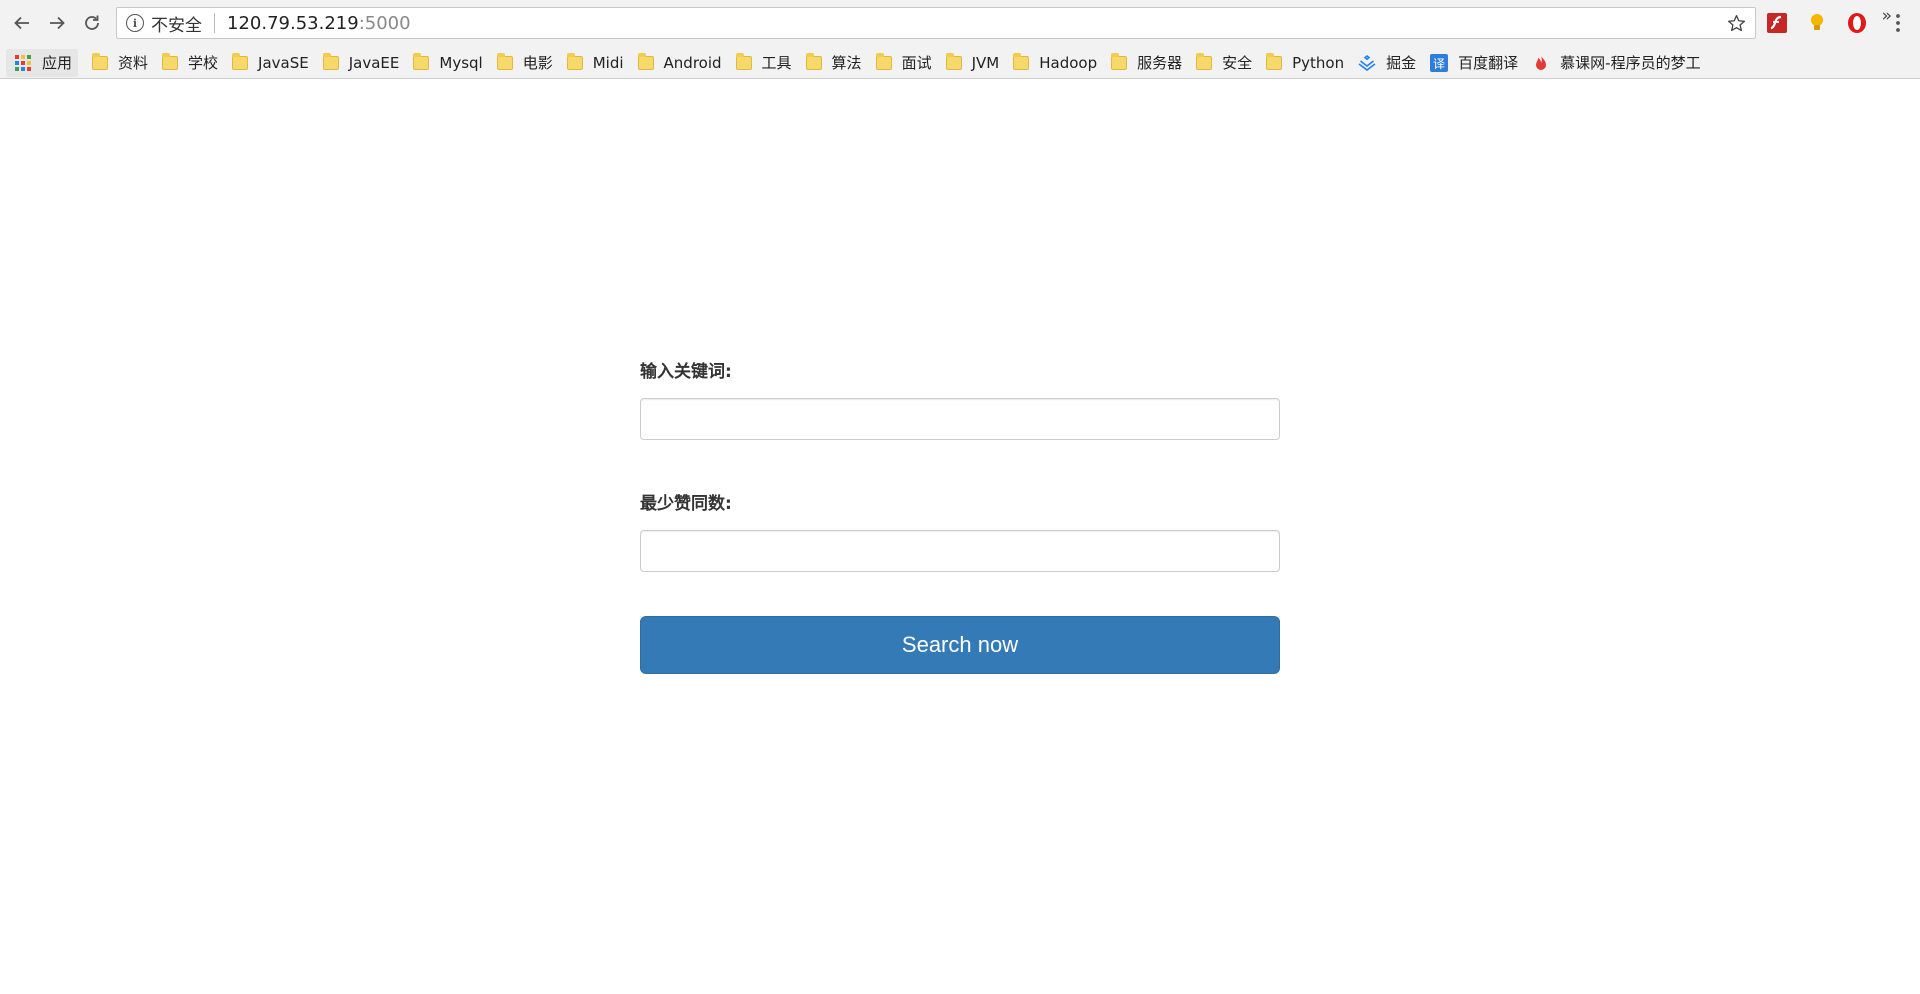 The width and height of the screenshot is (1920, 994). Describe the element at coordinates (214, 23) in the screenshot. I see `address-divider` at that location.